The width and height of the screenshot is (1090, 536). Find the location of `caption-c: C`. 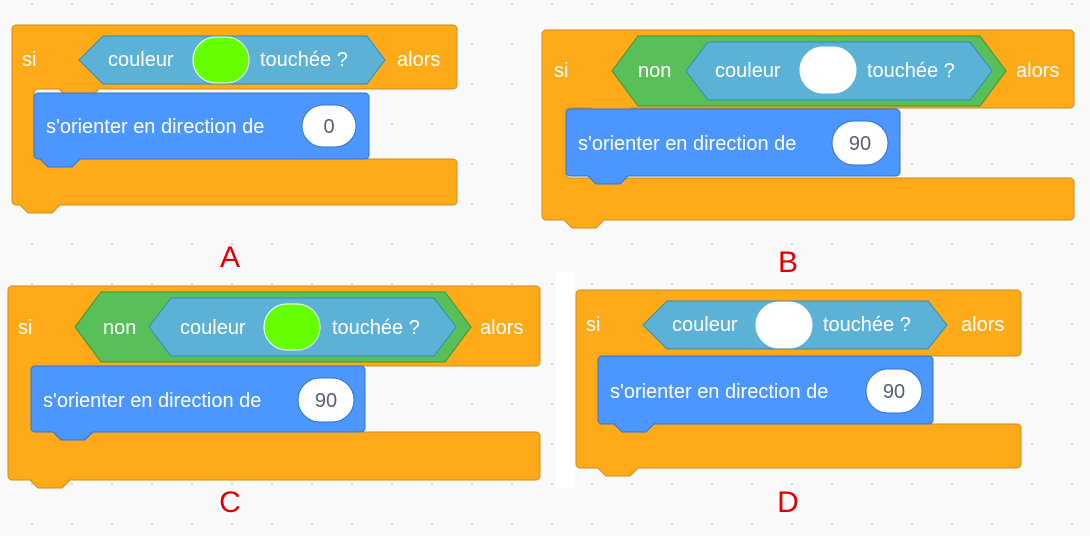

caption-c: C is located at coordinates (230, 502).